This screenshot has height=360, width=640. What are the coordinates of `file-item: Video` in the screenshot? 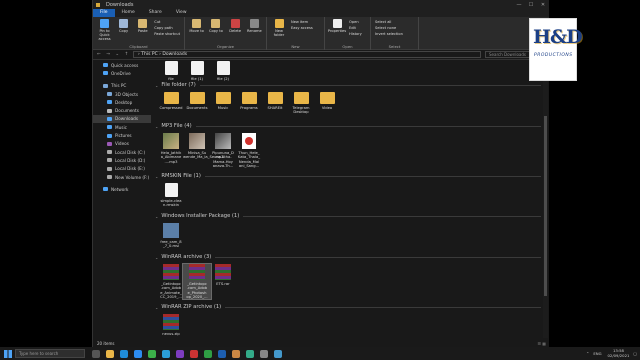 It's located at (327, 101).